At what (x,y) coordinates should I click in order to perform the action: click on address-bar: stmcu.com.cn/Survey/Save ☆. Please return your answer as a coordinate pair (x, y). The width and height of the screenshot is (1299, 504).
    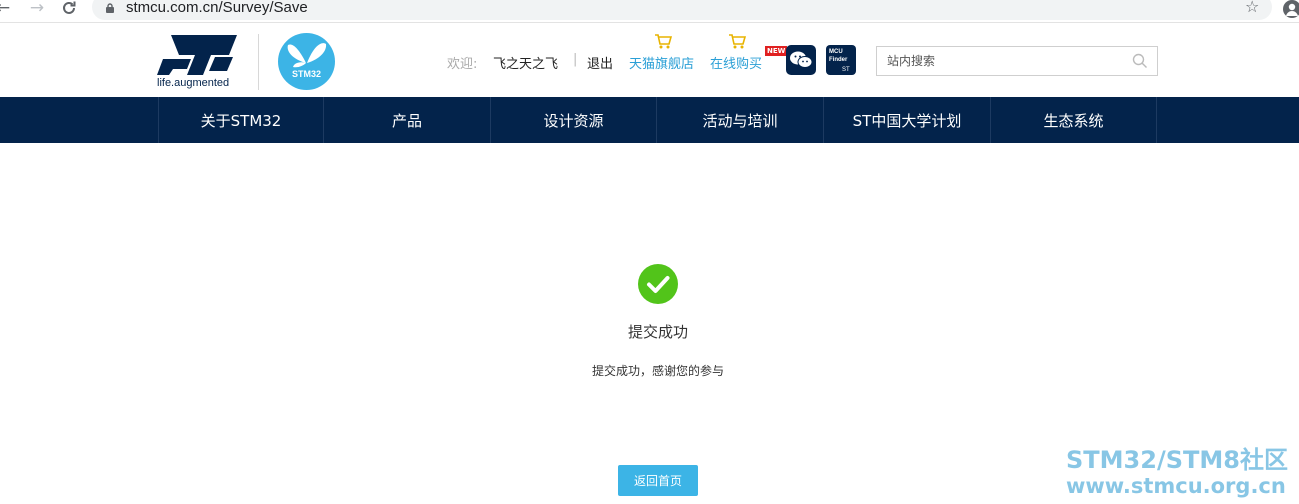
    Looking at the image, I should click on (682, 10).